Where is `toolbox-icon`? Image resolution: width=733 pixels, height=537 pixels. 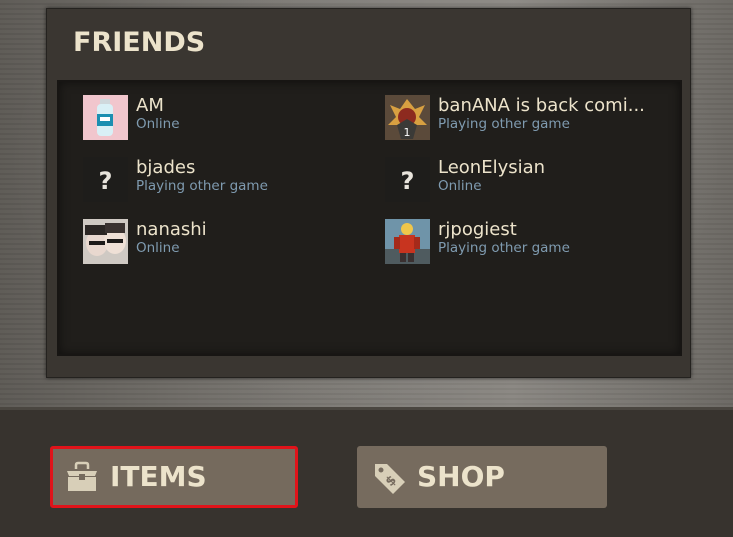
toolbox-icon is located at coordinates (82, 479).